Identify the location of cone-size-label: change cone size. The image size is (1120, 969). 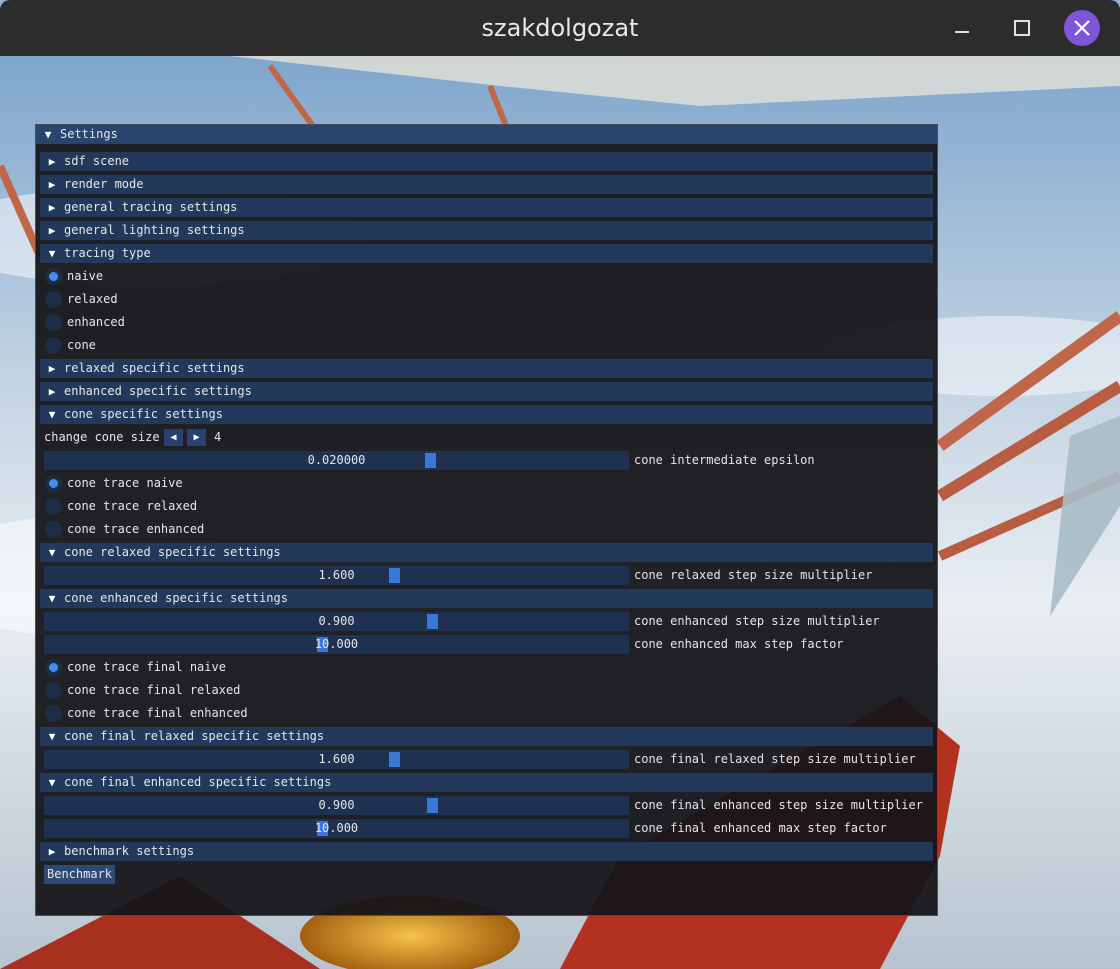
(102, 437).